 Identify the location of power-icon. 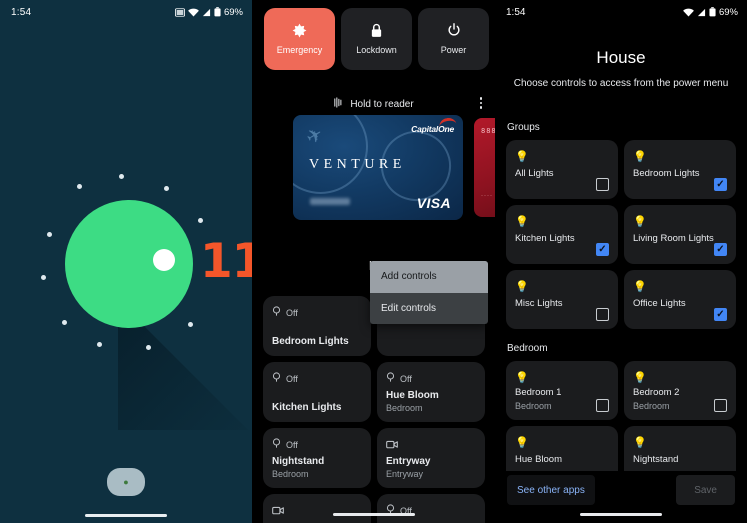
(454, 30).